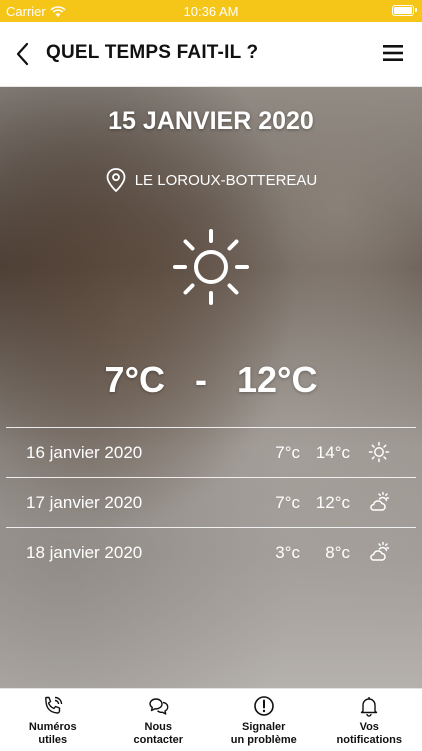 The image size is (422, 751). I want to click on tab-label: Nous contacter, so click(158, 734).